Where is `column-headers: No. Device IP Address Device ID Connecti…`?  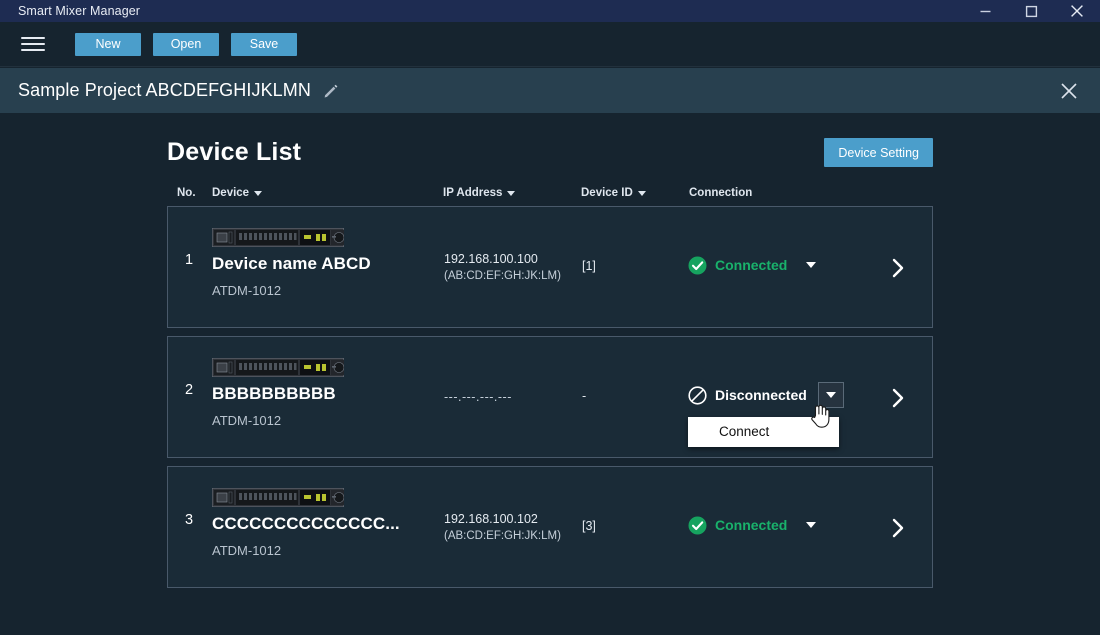
column-headers: No. Device IP Address Device ID Connecti… is located at coordinates (550, 197).